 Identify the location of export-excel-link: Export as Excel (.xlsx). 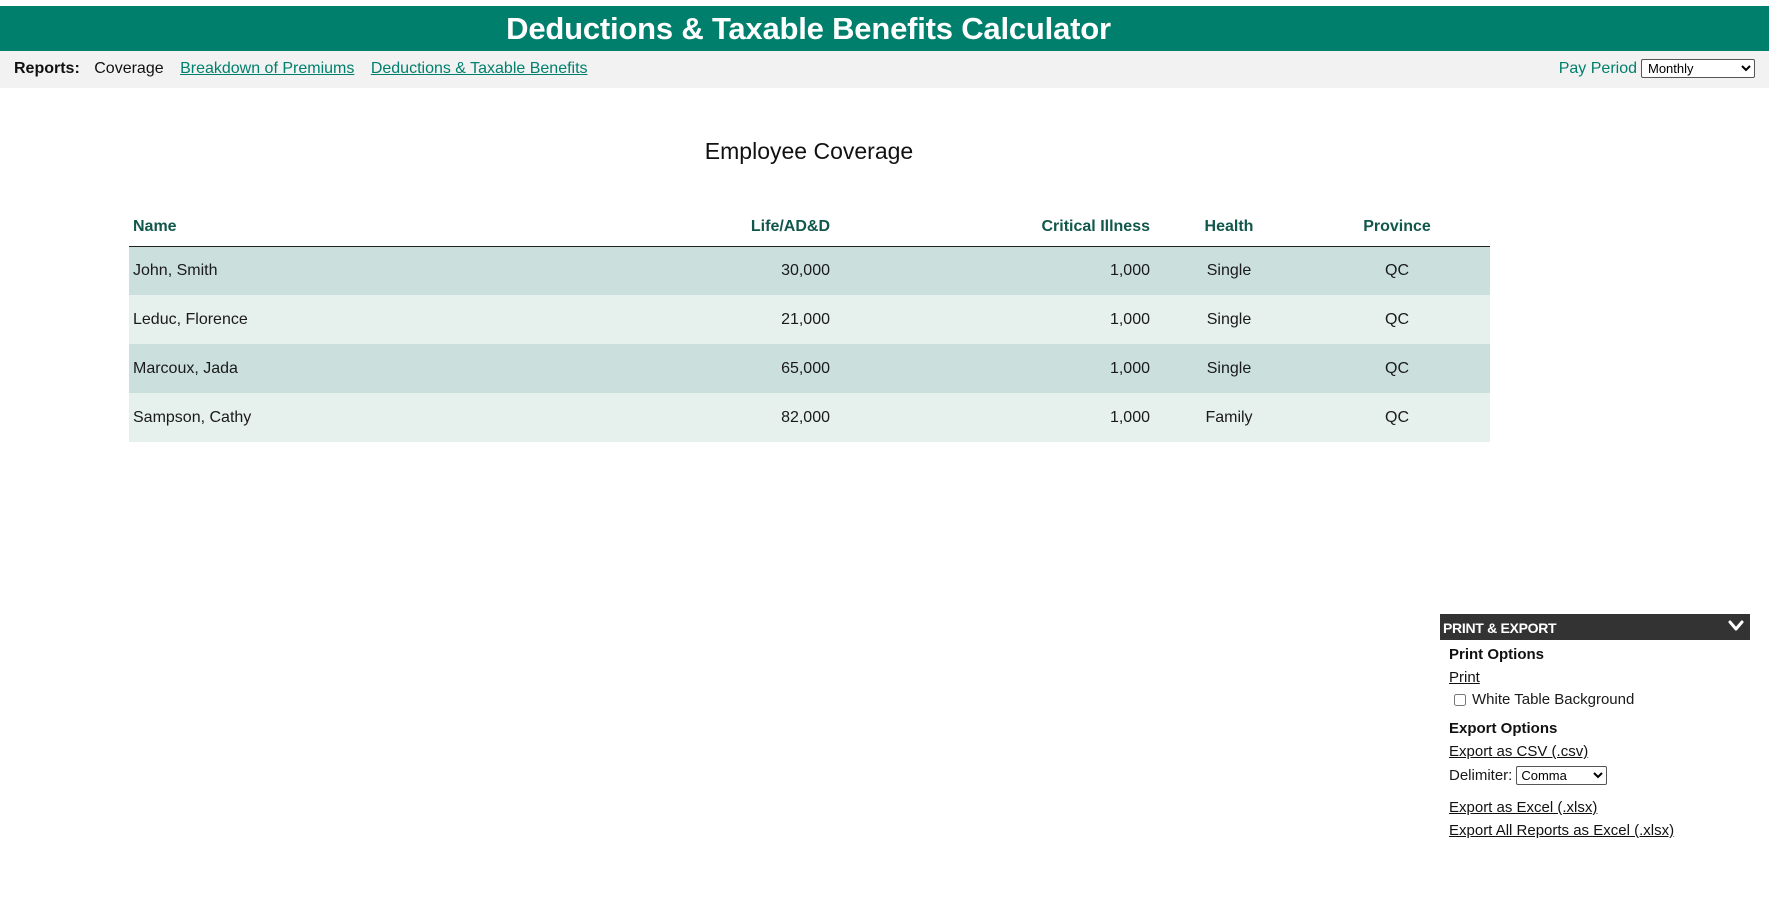
(1599, 807).